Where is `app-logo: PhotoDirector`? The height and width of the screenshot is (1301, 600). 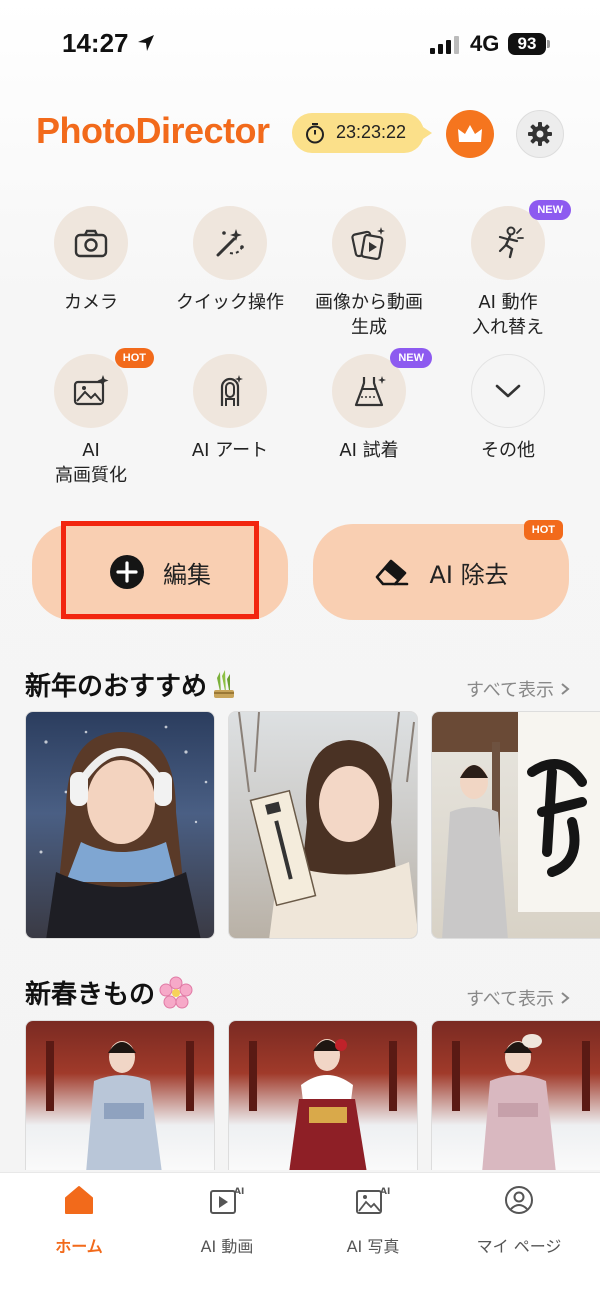
app-logo: PhotoDirector is located at coordinates (153, 130).